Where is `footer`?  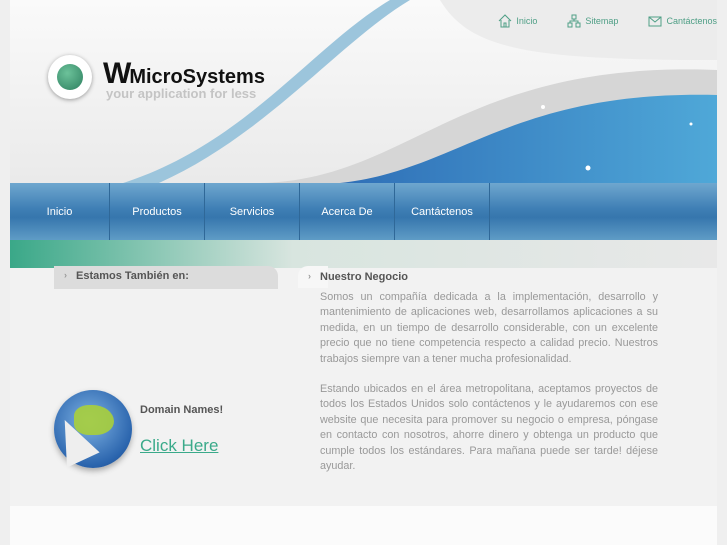
footer is located at coordinates (363, 525).